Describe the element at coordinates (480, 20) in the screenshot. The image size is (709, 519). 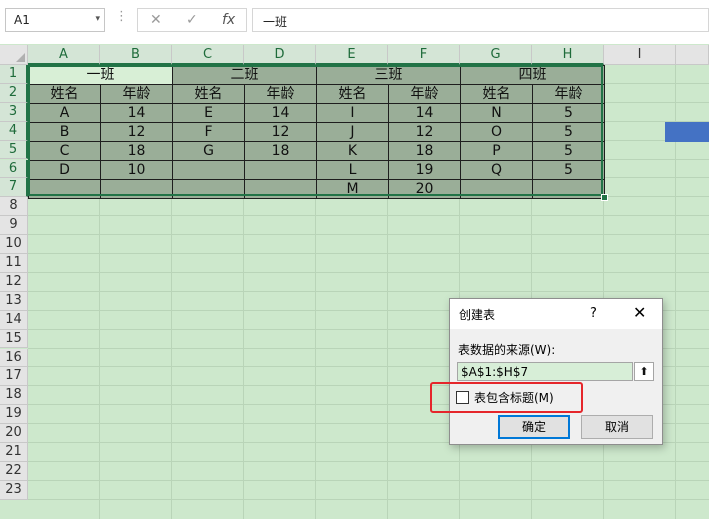
I see `formula-input: 一班` at that location.